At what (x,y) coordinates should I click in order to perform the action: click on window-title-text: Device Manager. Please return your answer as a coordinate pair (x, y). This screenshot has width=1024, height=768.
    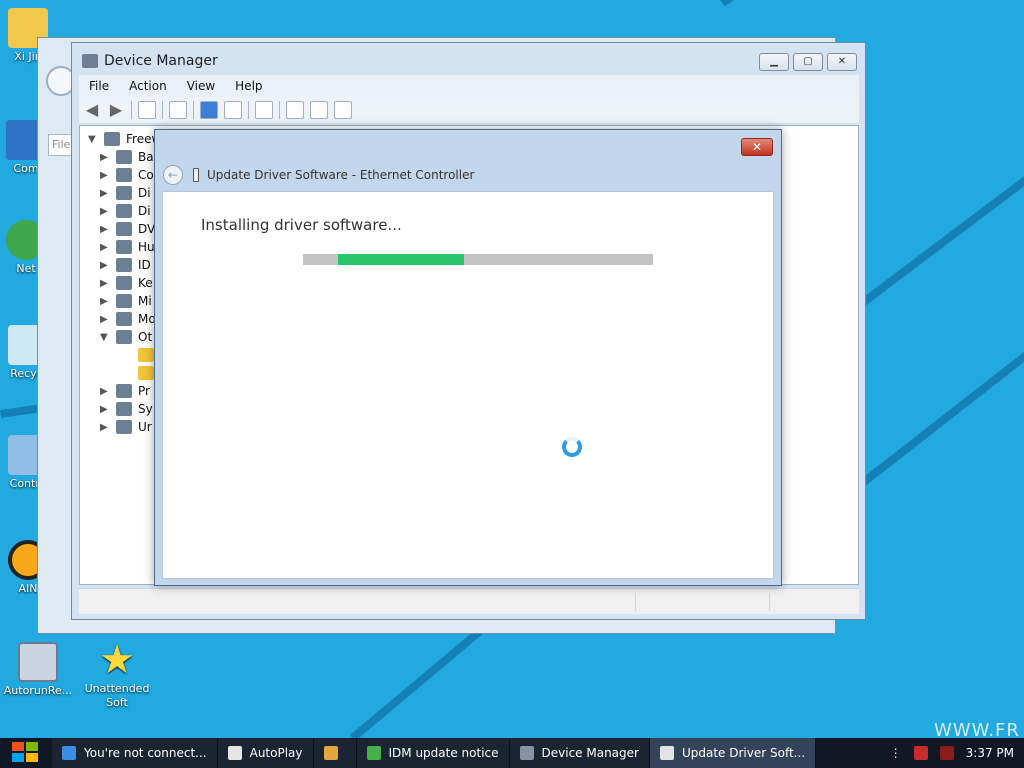
    Looking at the image, I should click on (161, 61).